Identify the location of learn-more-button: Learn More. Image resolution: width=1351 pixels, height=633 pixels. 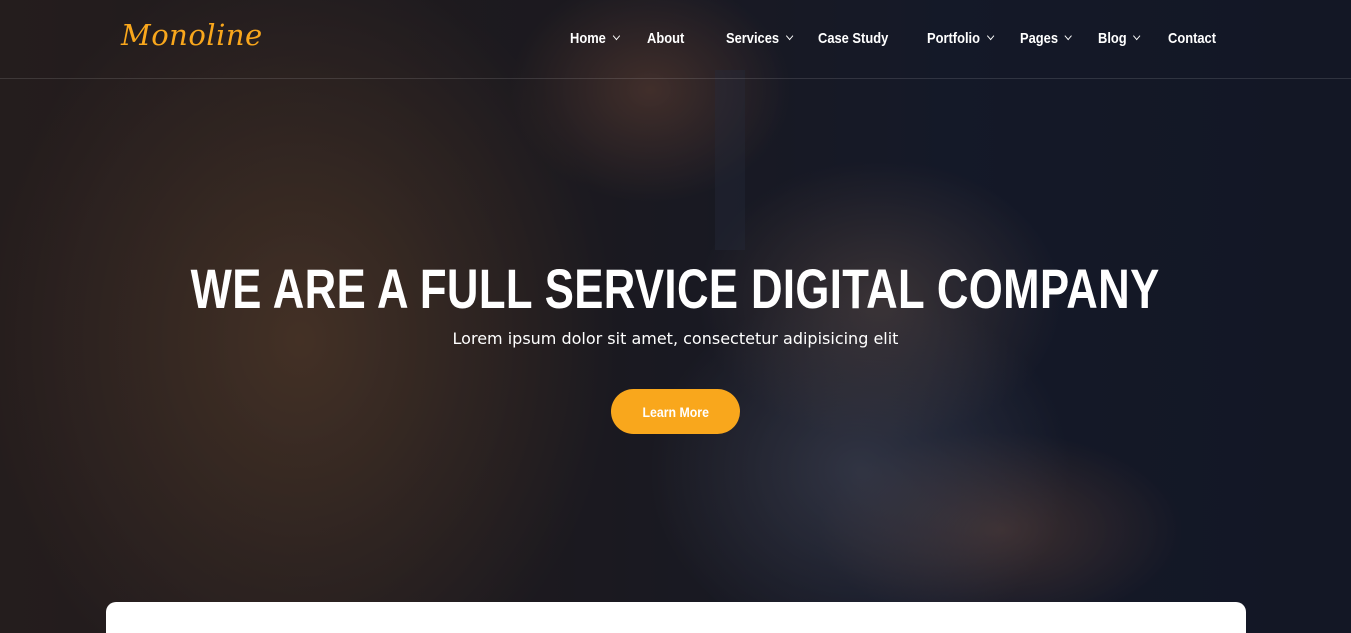
(675, 411).